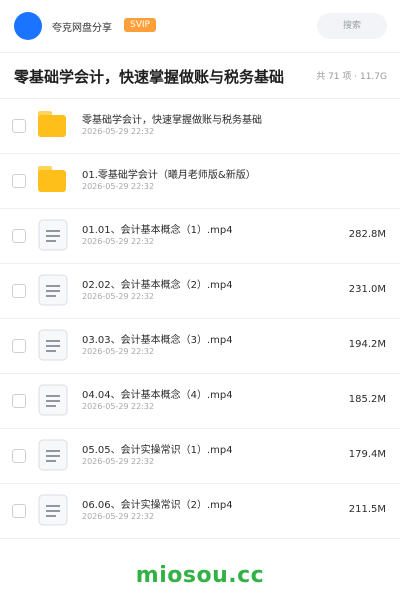 Image resolution: width=400 pixels, height=600 pixels. I want to click on folder-meta: 共 71 项 · 11.7G, so click(351, 77).